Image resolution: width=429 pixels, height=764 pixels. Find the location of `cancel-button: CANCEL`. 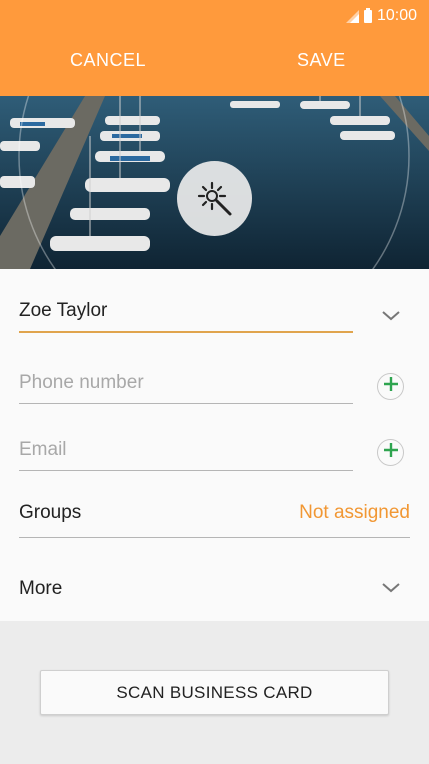

cancel-button: CANCEL is located at coordinates (108, 60).